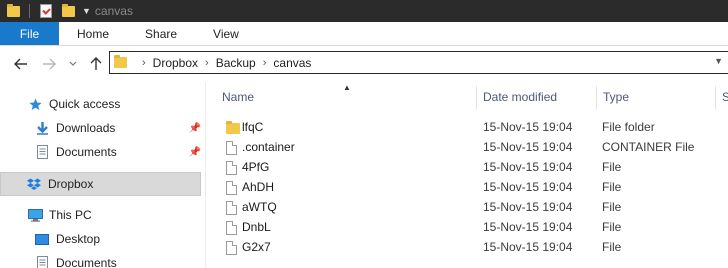  What do you see at coordinates (85, 104) in the screenshot?
I see `sidebar-item-label: Quick access` at bounding box center [85, 104].